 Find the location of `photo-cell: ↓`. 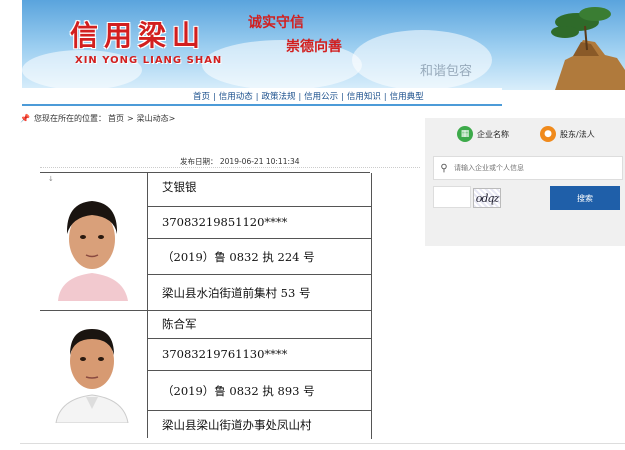

photo-cell: ↓ is located at coordinates (94, 241).